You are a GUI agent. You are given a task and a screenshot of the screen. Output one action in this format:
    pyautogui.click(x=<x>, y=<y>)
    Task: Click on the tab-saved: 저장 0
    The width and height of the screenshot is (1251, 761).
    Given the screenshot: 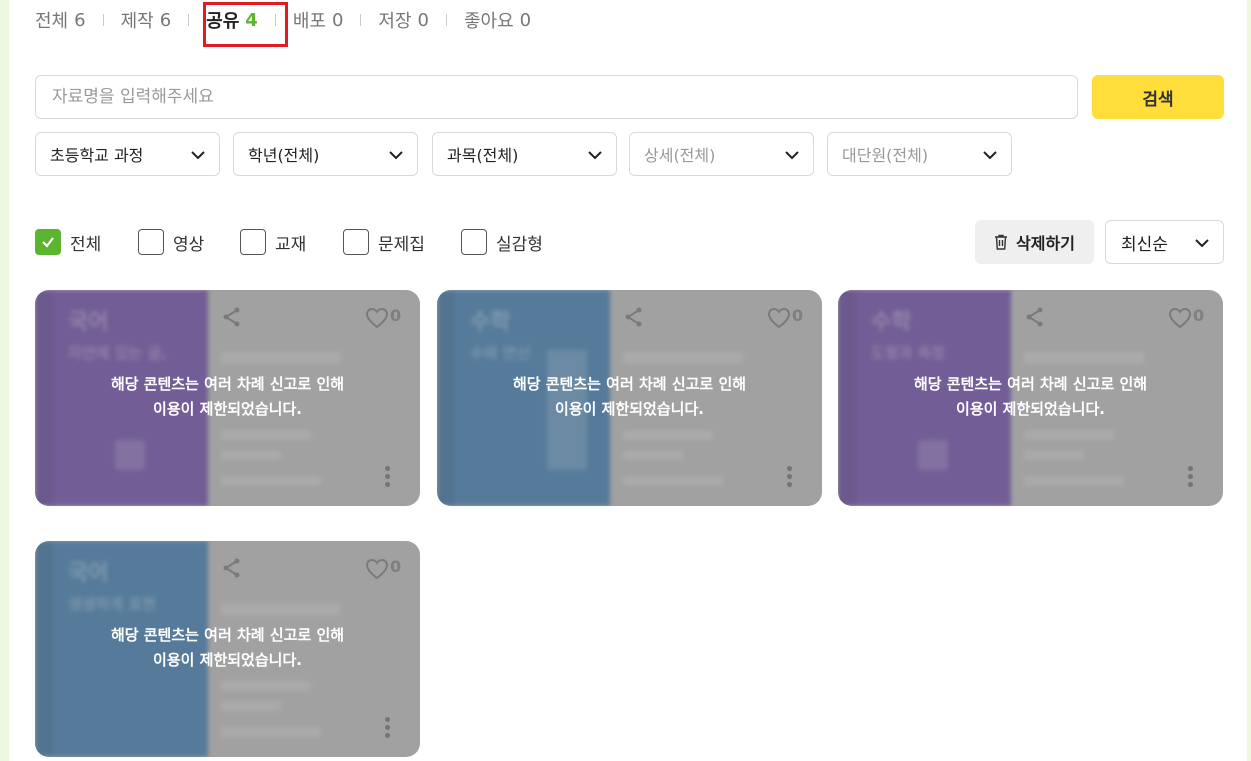 What is the action you would take?
    pyautogui.click(x=403, y=20)
    